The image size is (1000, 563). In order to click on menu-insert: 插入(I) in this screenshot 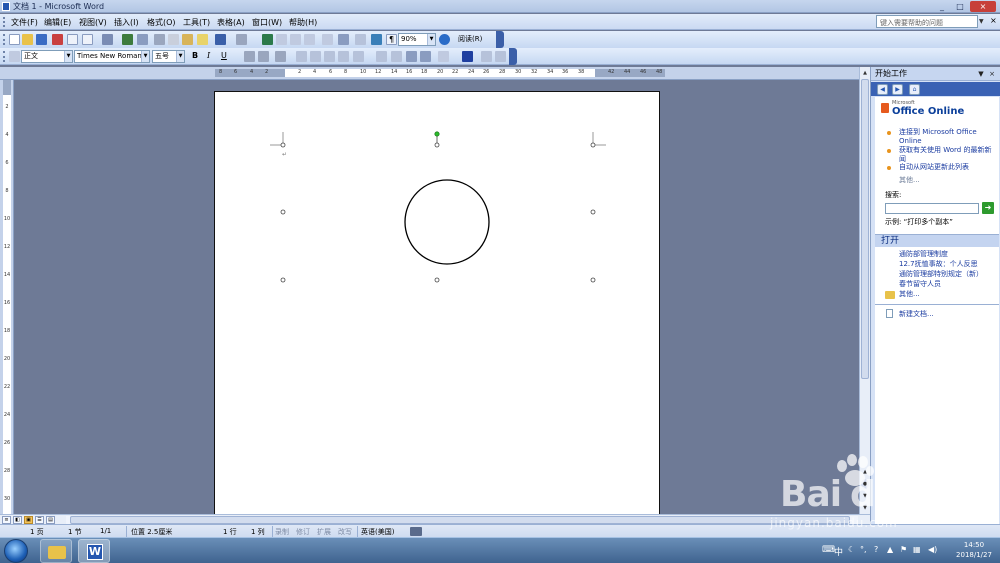, I will do `click(126, 22)`.